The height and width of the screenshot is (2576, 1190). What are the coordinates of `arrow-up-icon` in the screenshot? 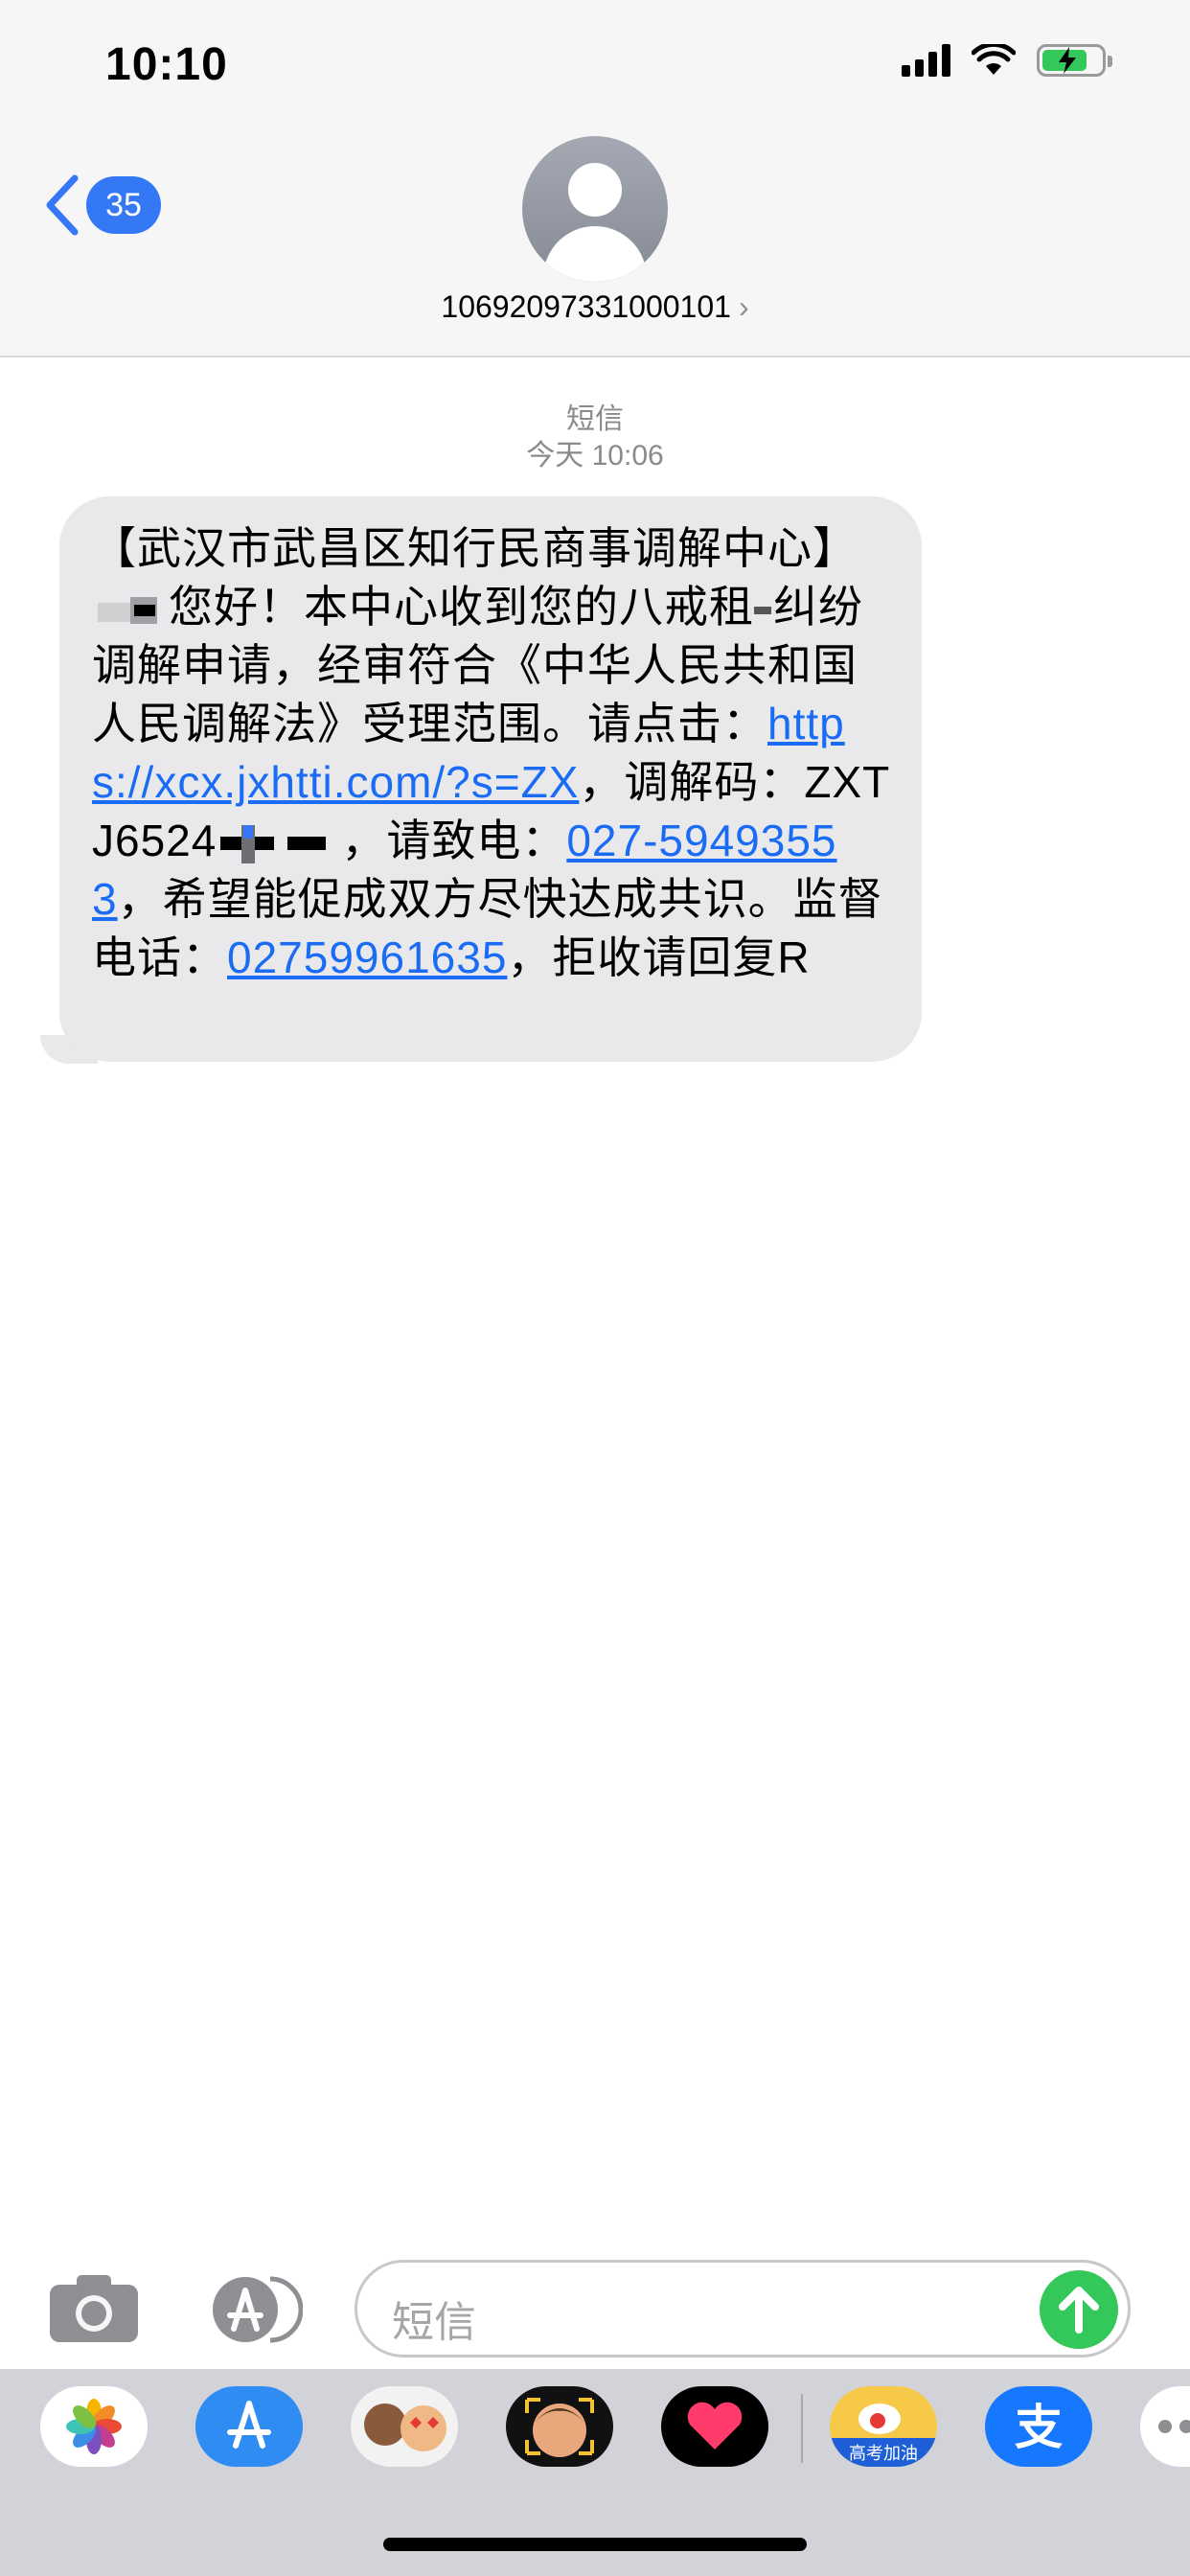 It's located at (1079, 2310).